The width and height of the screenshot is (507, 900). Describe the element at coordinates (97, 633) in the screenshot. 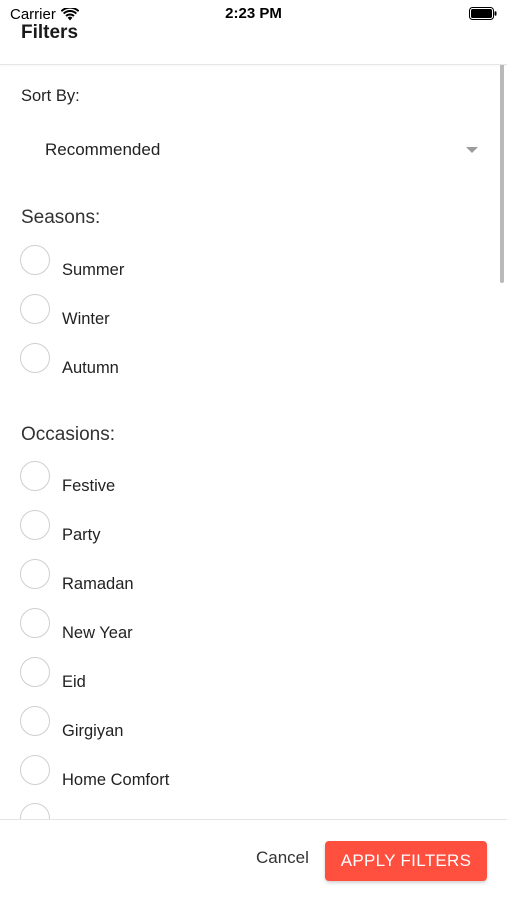

I see `option-label: New Year` at that location.